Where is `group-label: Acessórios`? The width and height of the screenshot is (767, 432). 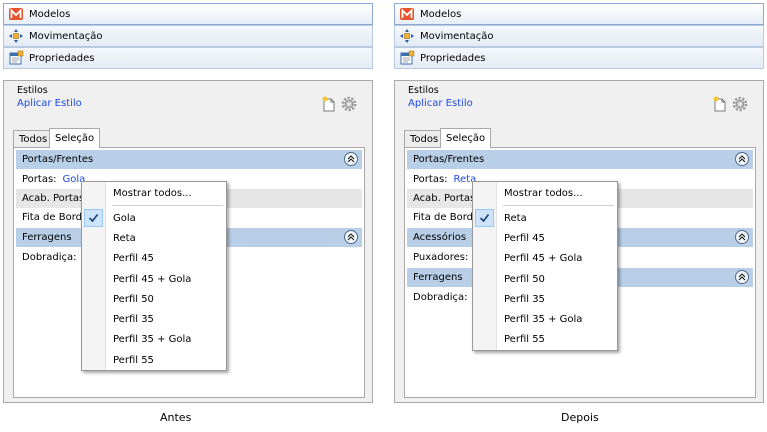 group-label: Acessórios is located at coordinates (440, 237).